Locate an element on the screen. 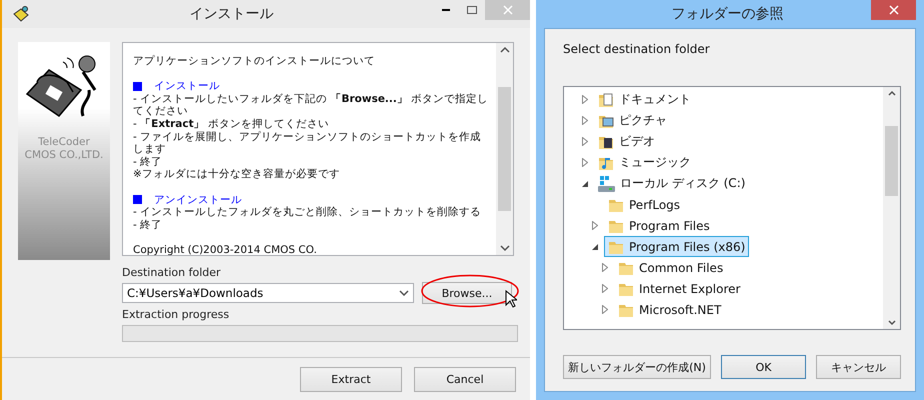 This screenshot has height=400, width=924. destination-combo-box: C:¥Users¥a¥Downloads is located at coordinates (268, 293).